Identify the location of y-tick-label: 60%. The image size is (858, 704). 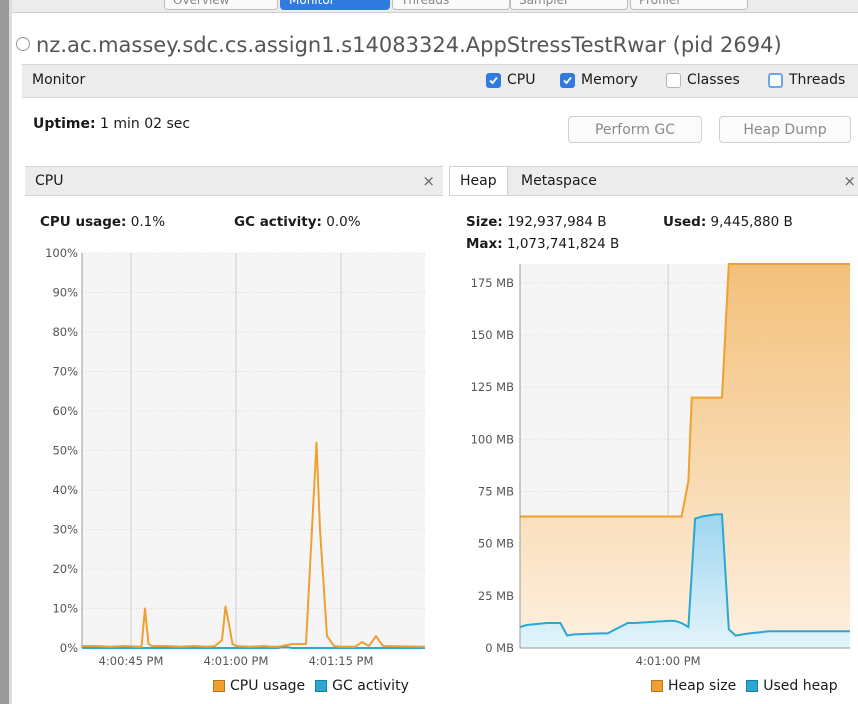
(65, 411).